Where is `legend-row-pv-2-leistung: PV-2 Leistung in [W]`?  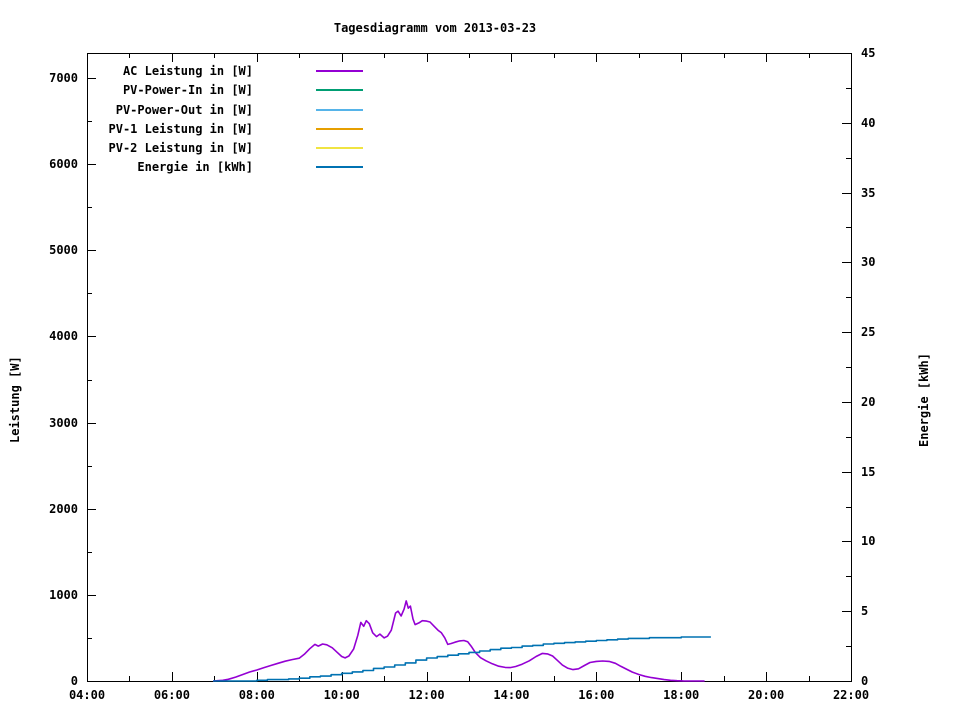
legend-row-pv-2-leistung: PV-2 Leistung in [W] is located at coordinates (226, 148).